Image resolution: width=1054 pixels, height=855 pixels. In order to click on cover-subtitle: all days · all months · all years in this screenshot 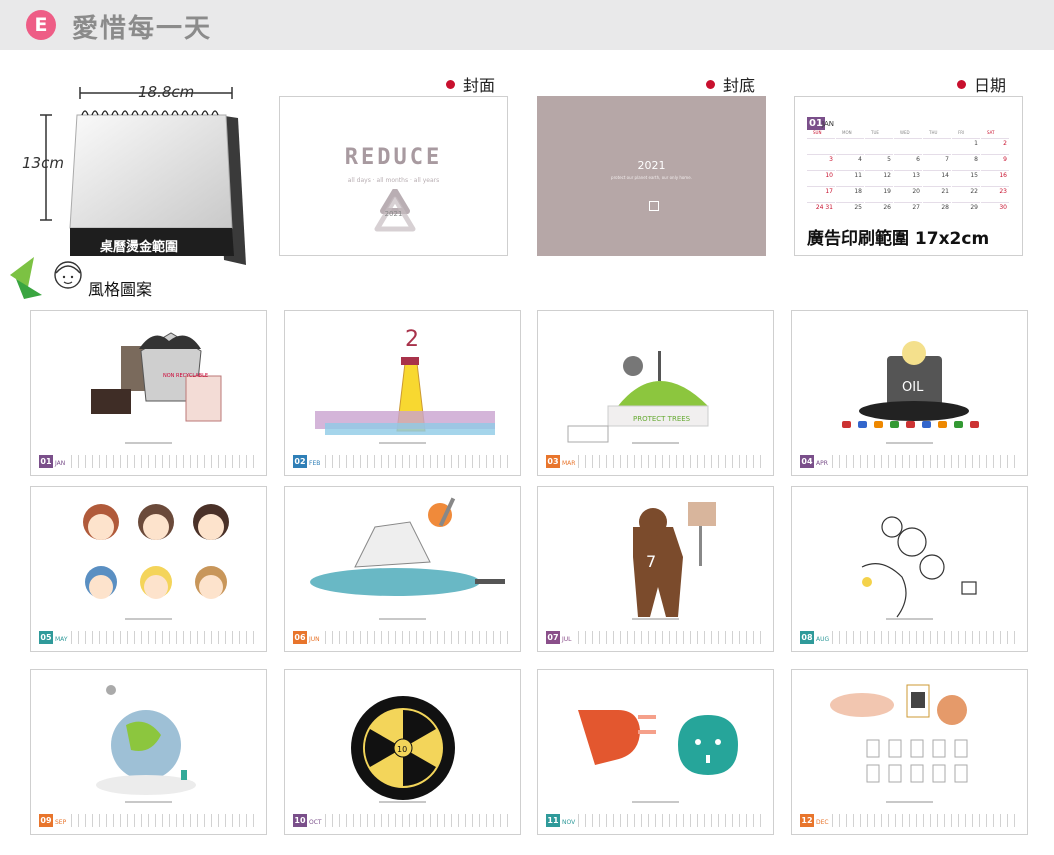, I will do `click(393, 180)`.